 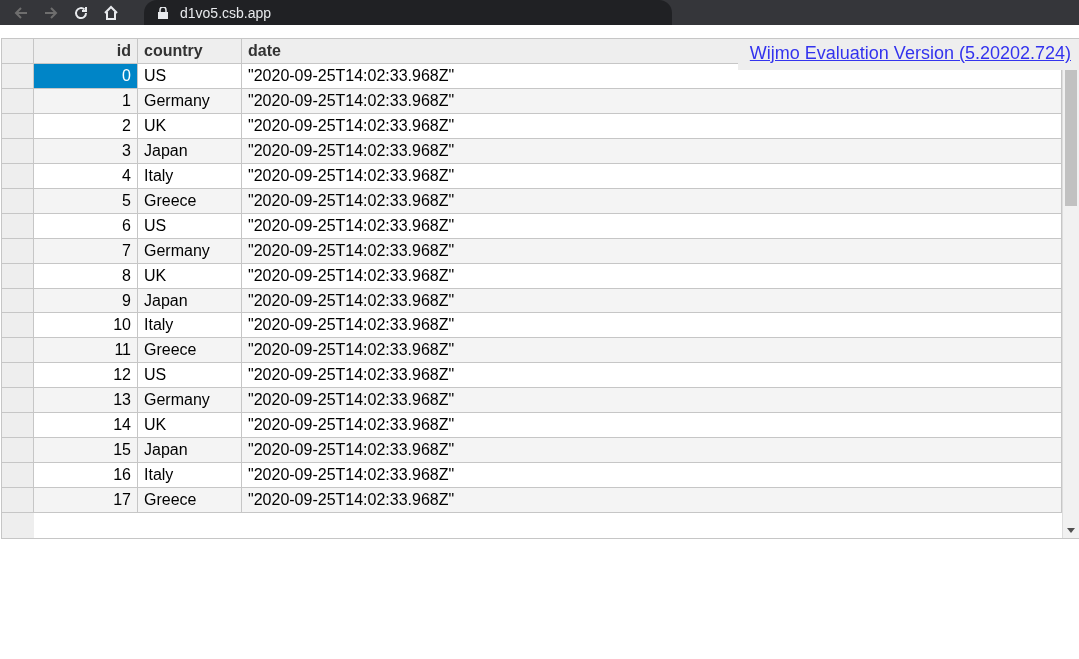 What do you see at coordinates (190, 176) in the screenshot?
I see `table-cell: Italy` at bounding box center [190, 176].